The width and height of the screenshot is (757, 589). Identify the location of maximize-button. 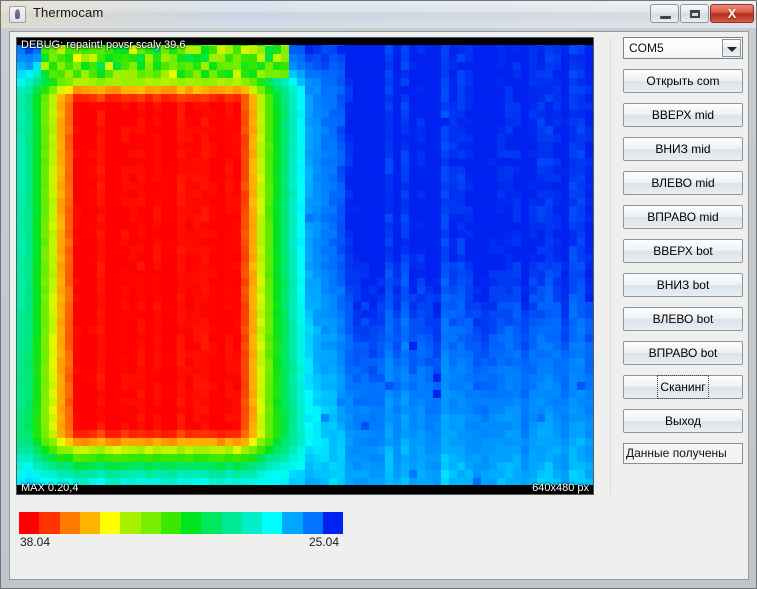
(694, 13).